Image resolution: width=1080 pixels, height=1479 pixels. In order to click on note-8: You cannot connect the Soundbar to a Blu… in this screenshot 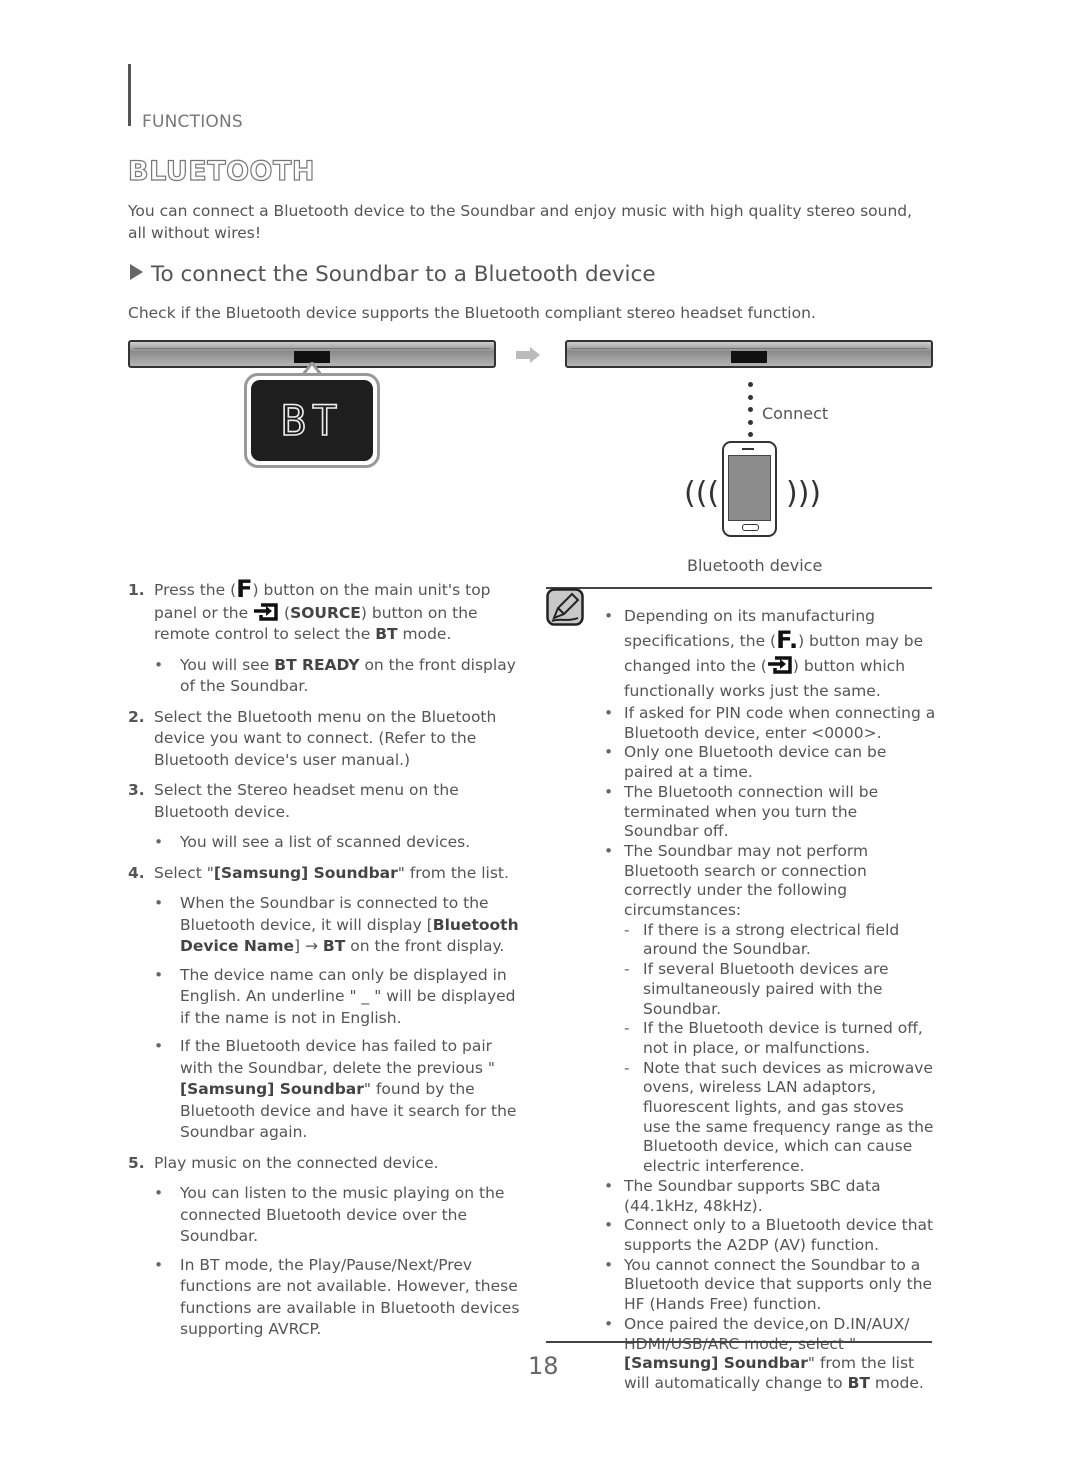, I will do `click(770, 1285)`.